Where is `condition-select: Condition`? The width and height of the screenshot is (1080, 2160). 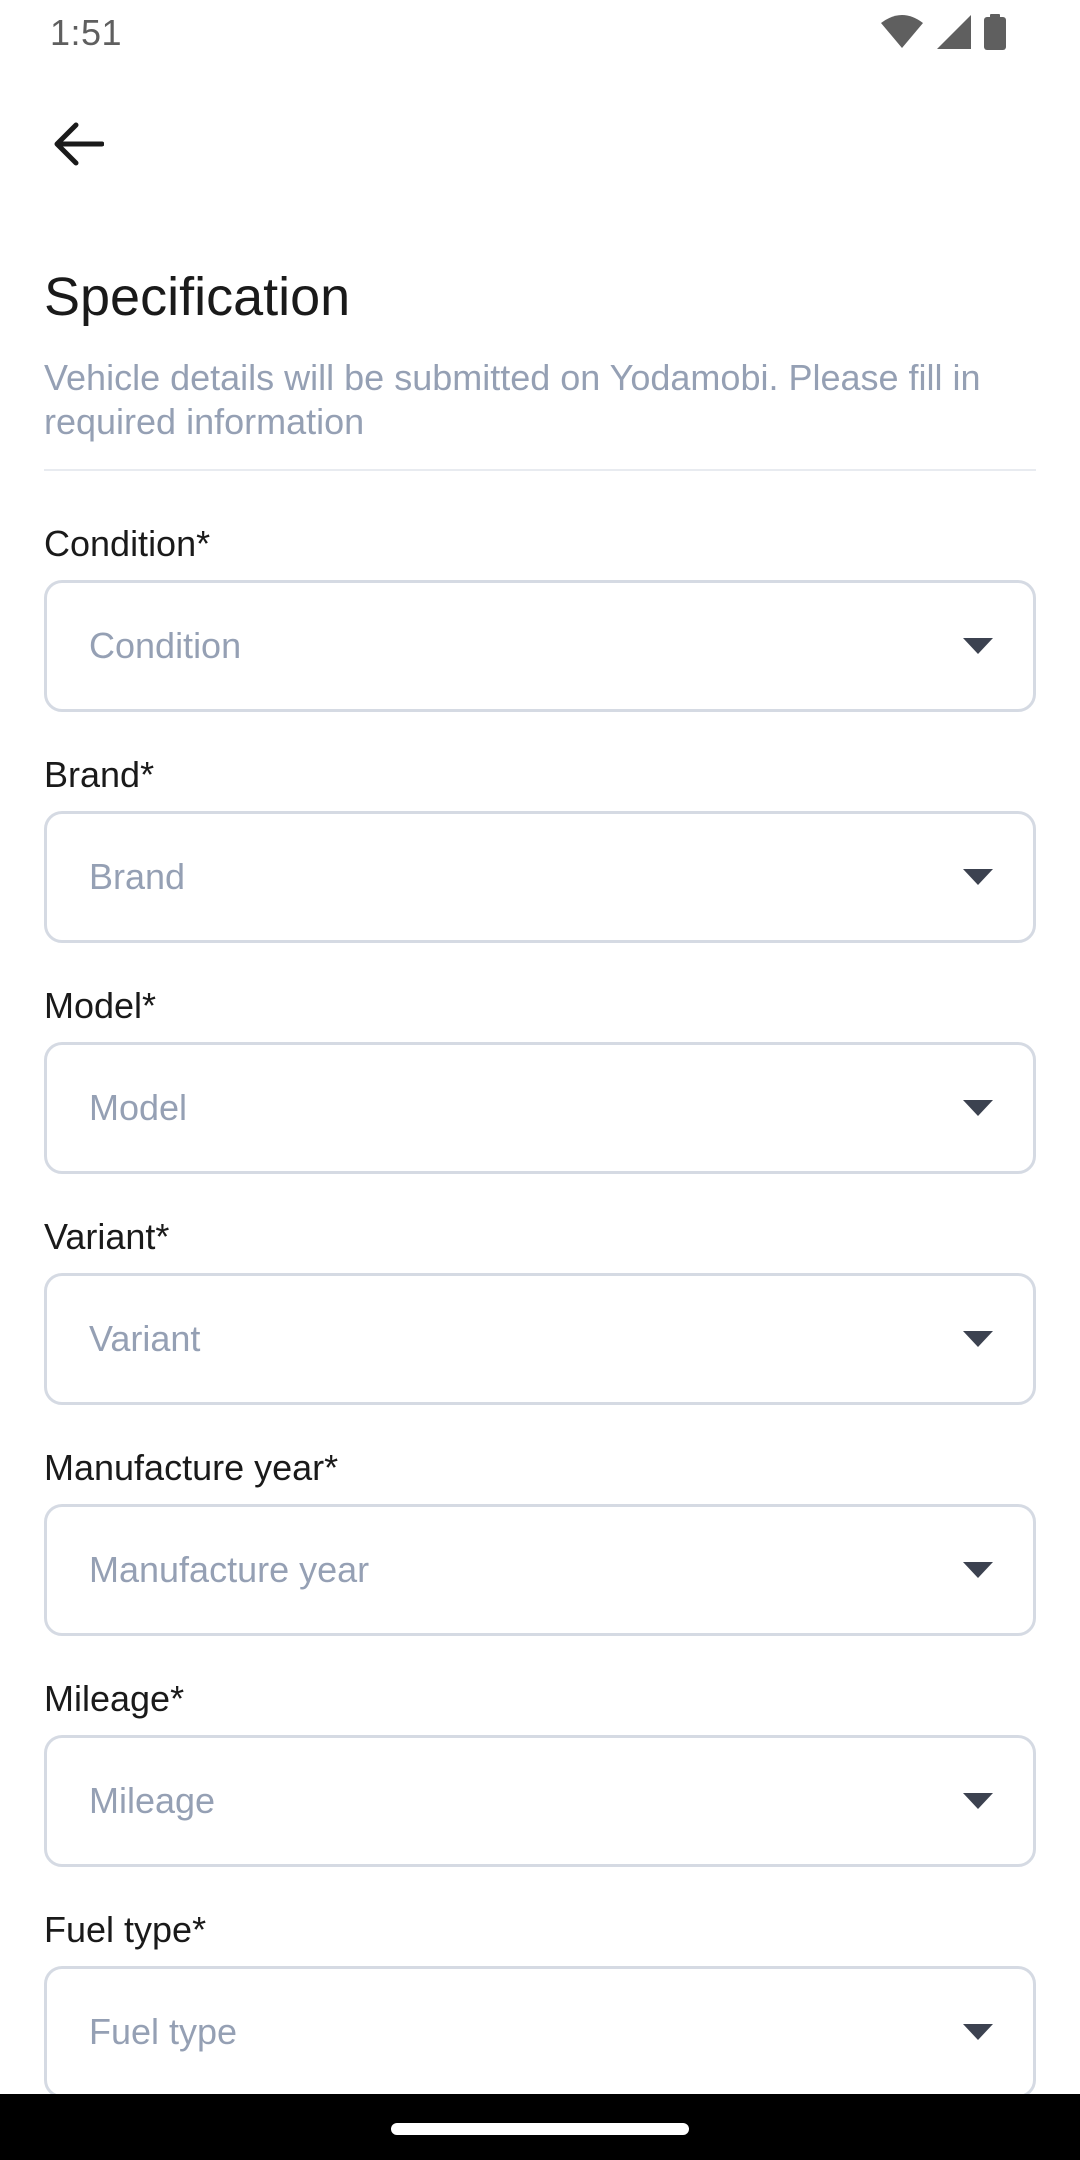
condition-select: Condition is located at coordinates (540, 646).